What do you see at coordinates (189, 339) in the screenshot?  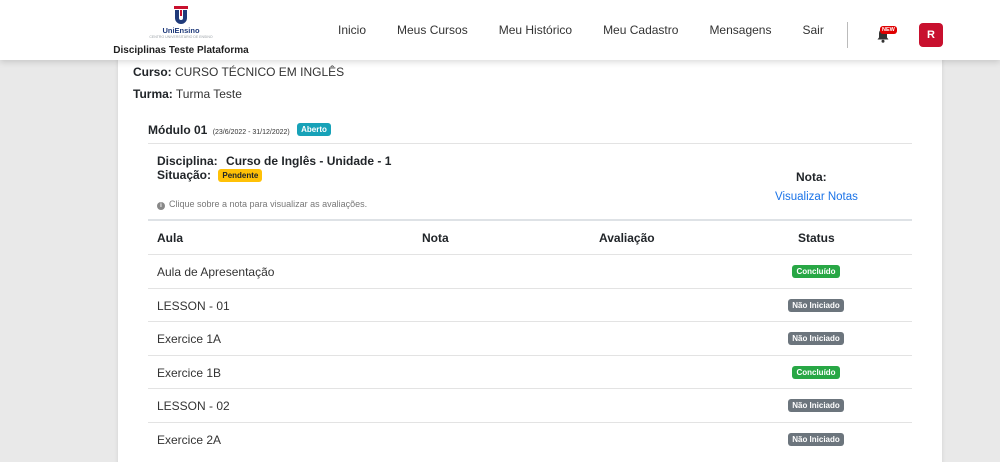 I see `row-aula: Exercice 1A` at bounding box center [189, 339].